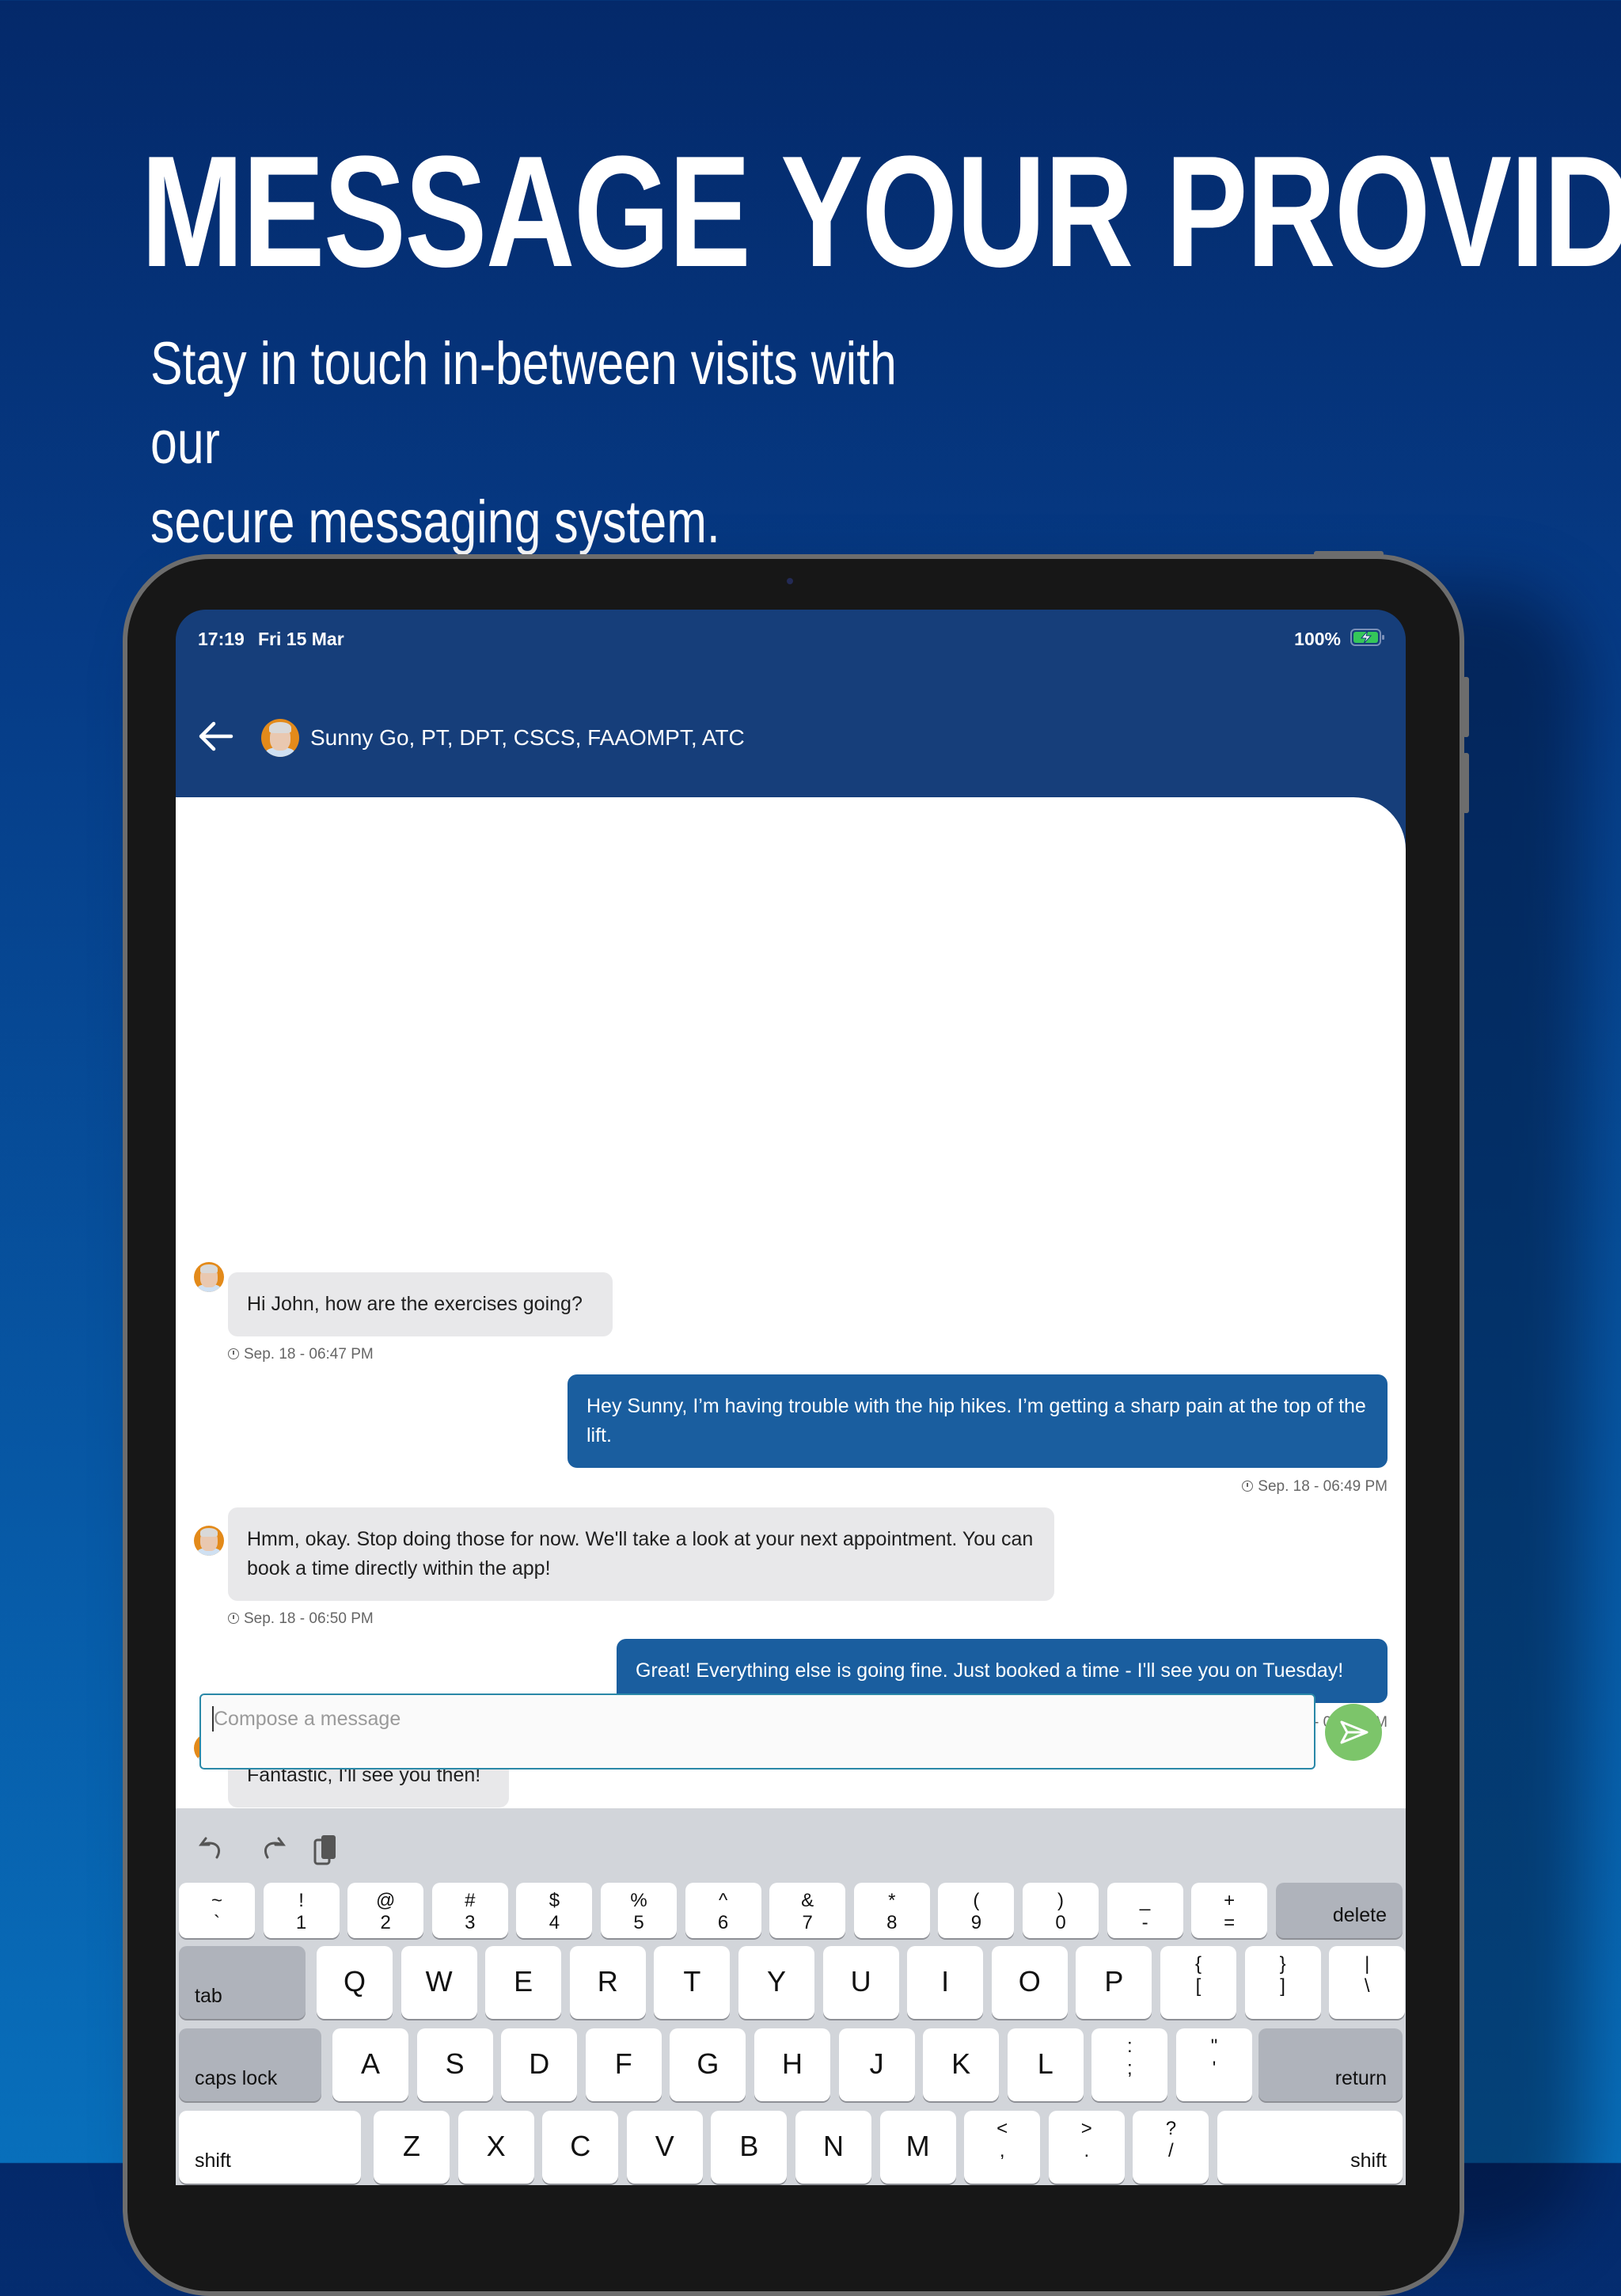 The image size is (1621, 2296). I want to click on key-o: O, so click(1029, 1982).